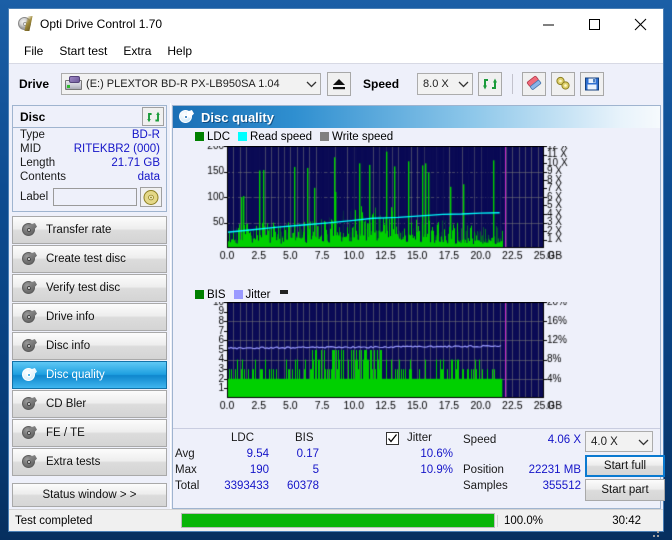 The image size is (672, 540). I want to click on legend-label-jitter: Jitter, so click(258, 294).